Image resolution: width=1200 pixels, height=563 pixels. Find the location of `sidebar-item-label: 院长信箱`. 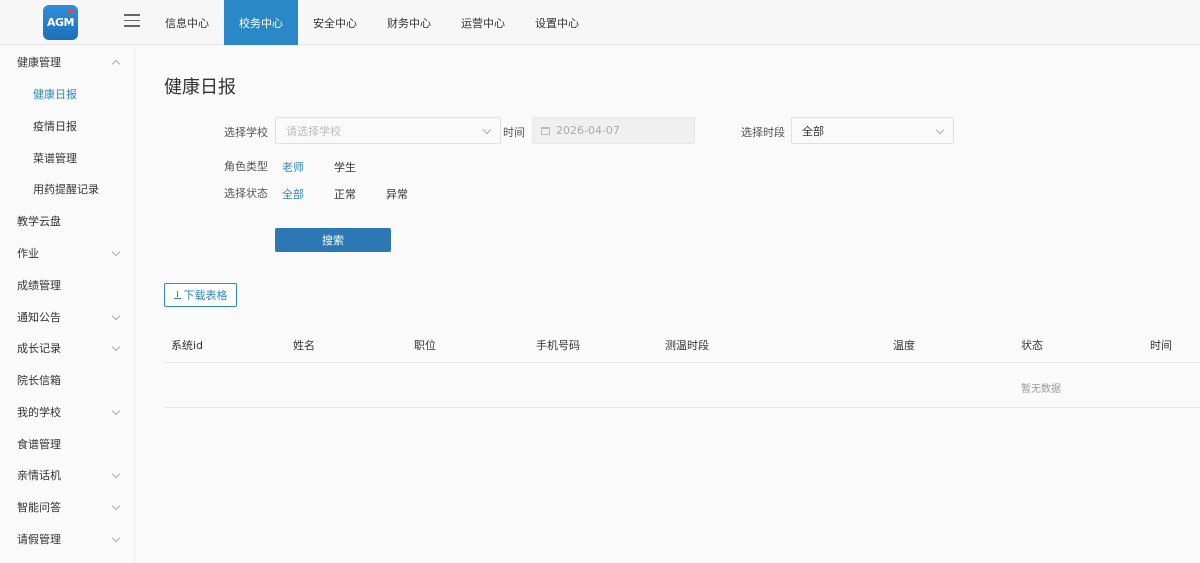

sidebar-item-label: 院长信箱 is located at coordinates (39, 380).